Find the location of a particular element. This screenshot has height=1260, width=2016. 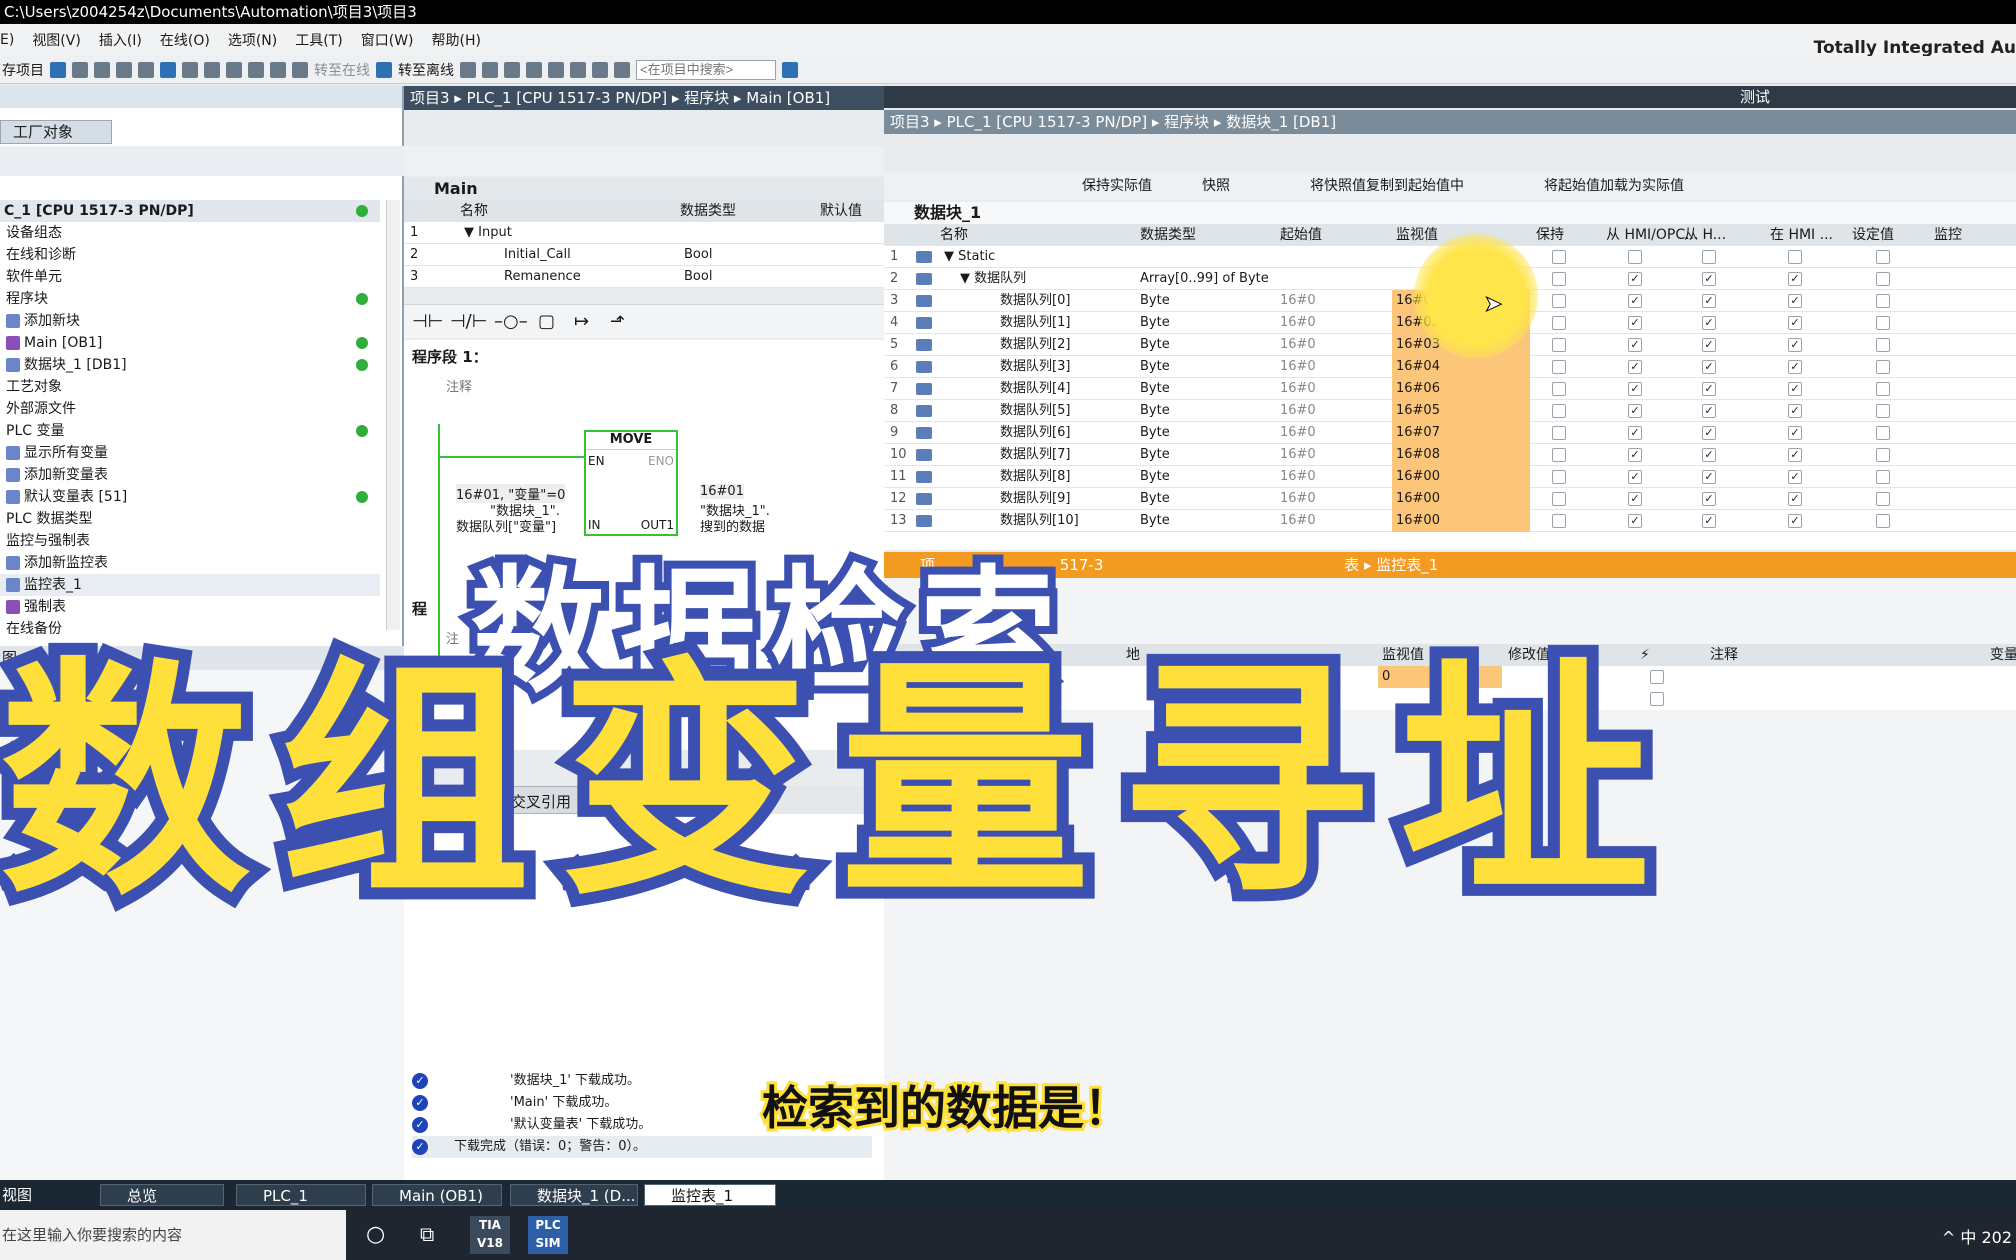

tree-item-external-sources: 外部源文件 is located at coordinates (190, 409).